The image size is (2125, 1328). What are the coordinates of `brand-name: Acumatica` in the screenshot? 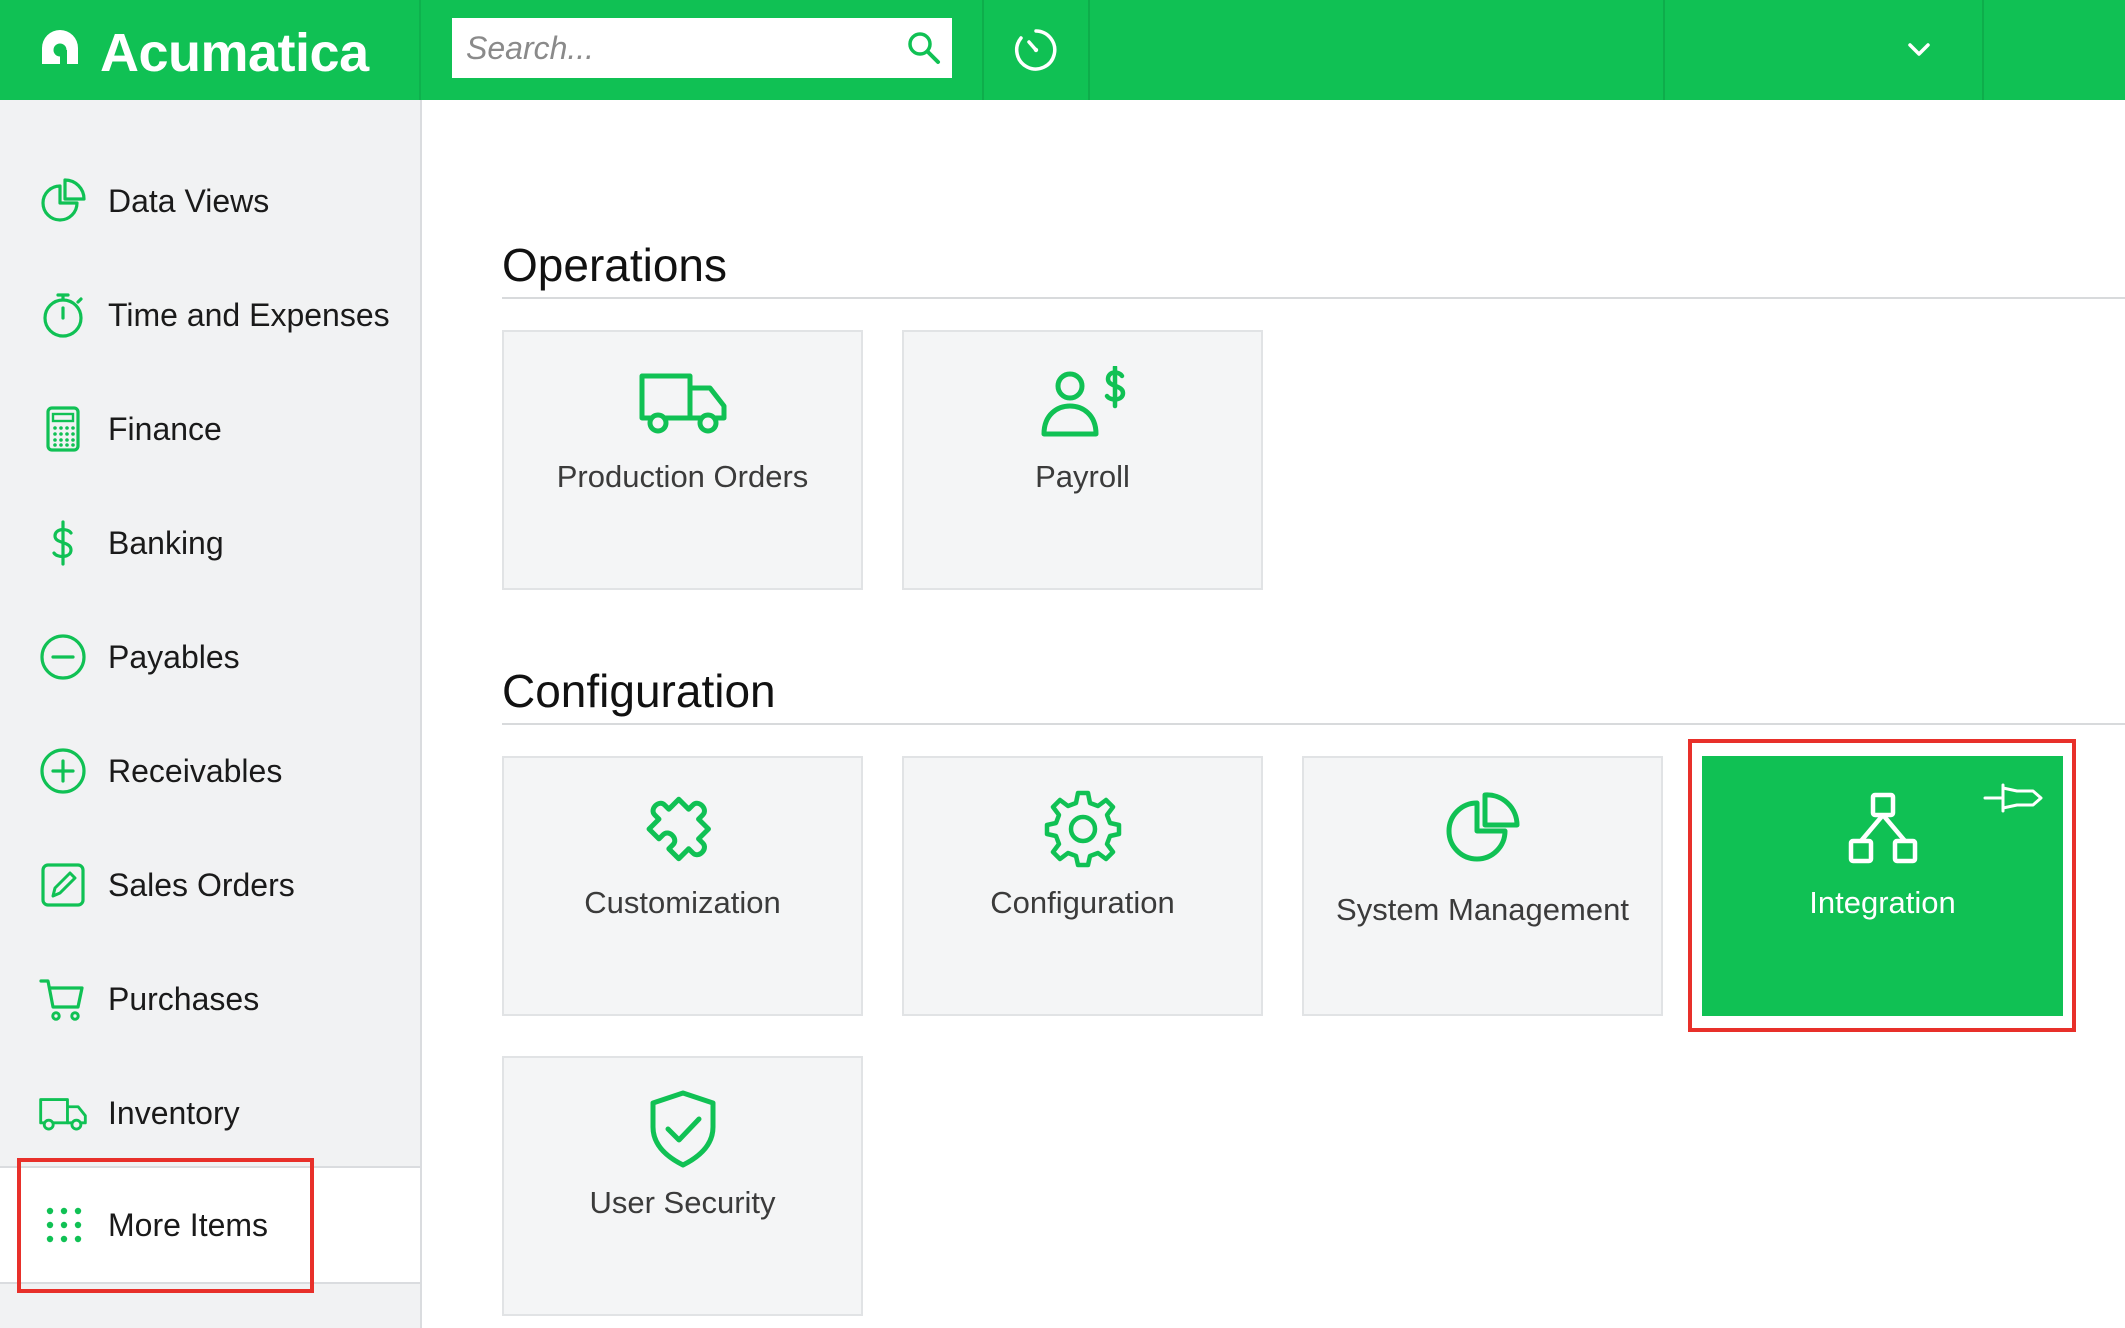 It's located at (234, 53).